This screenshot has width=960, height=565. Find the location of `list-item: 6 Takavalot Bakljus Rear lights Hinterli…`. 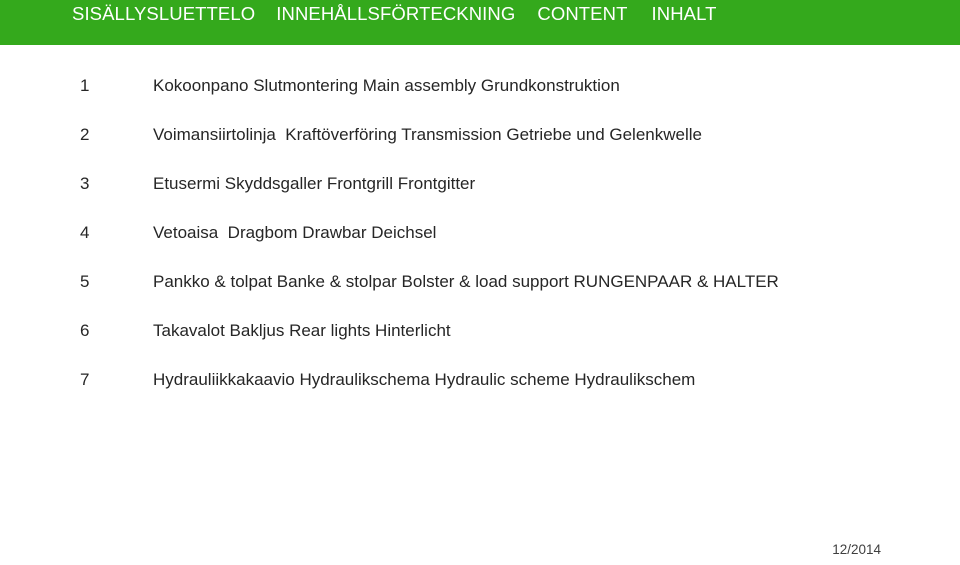

list-item: 6 Takavalot Bakljus Rear lights Hinterli… is located at coordinates (480, 339).